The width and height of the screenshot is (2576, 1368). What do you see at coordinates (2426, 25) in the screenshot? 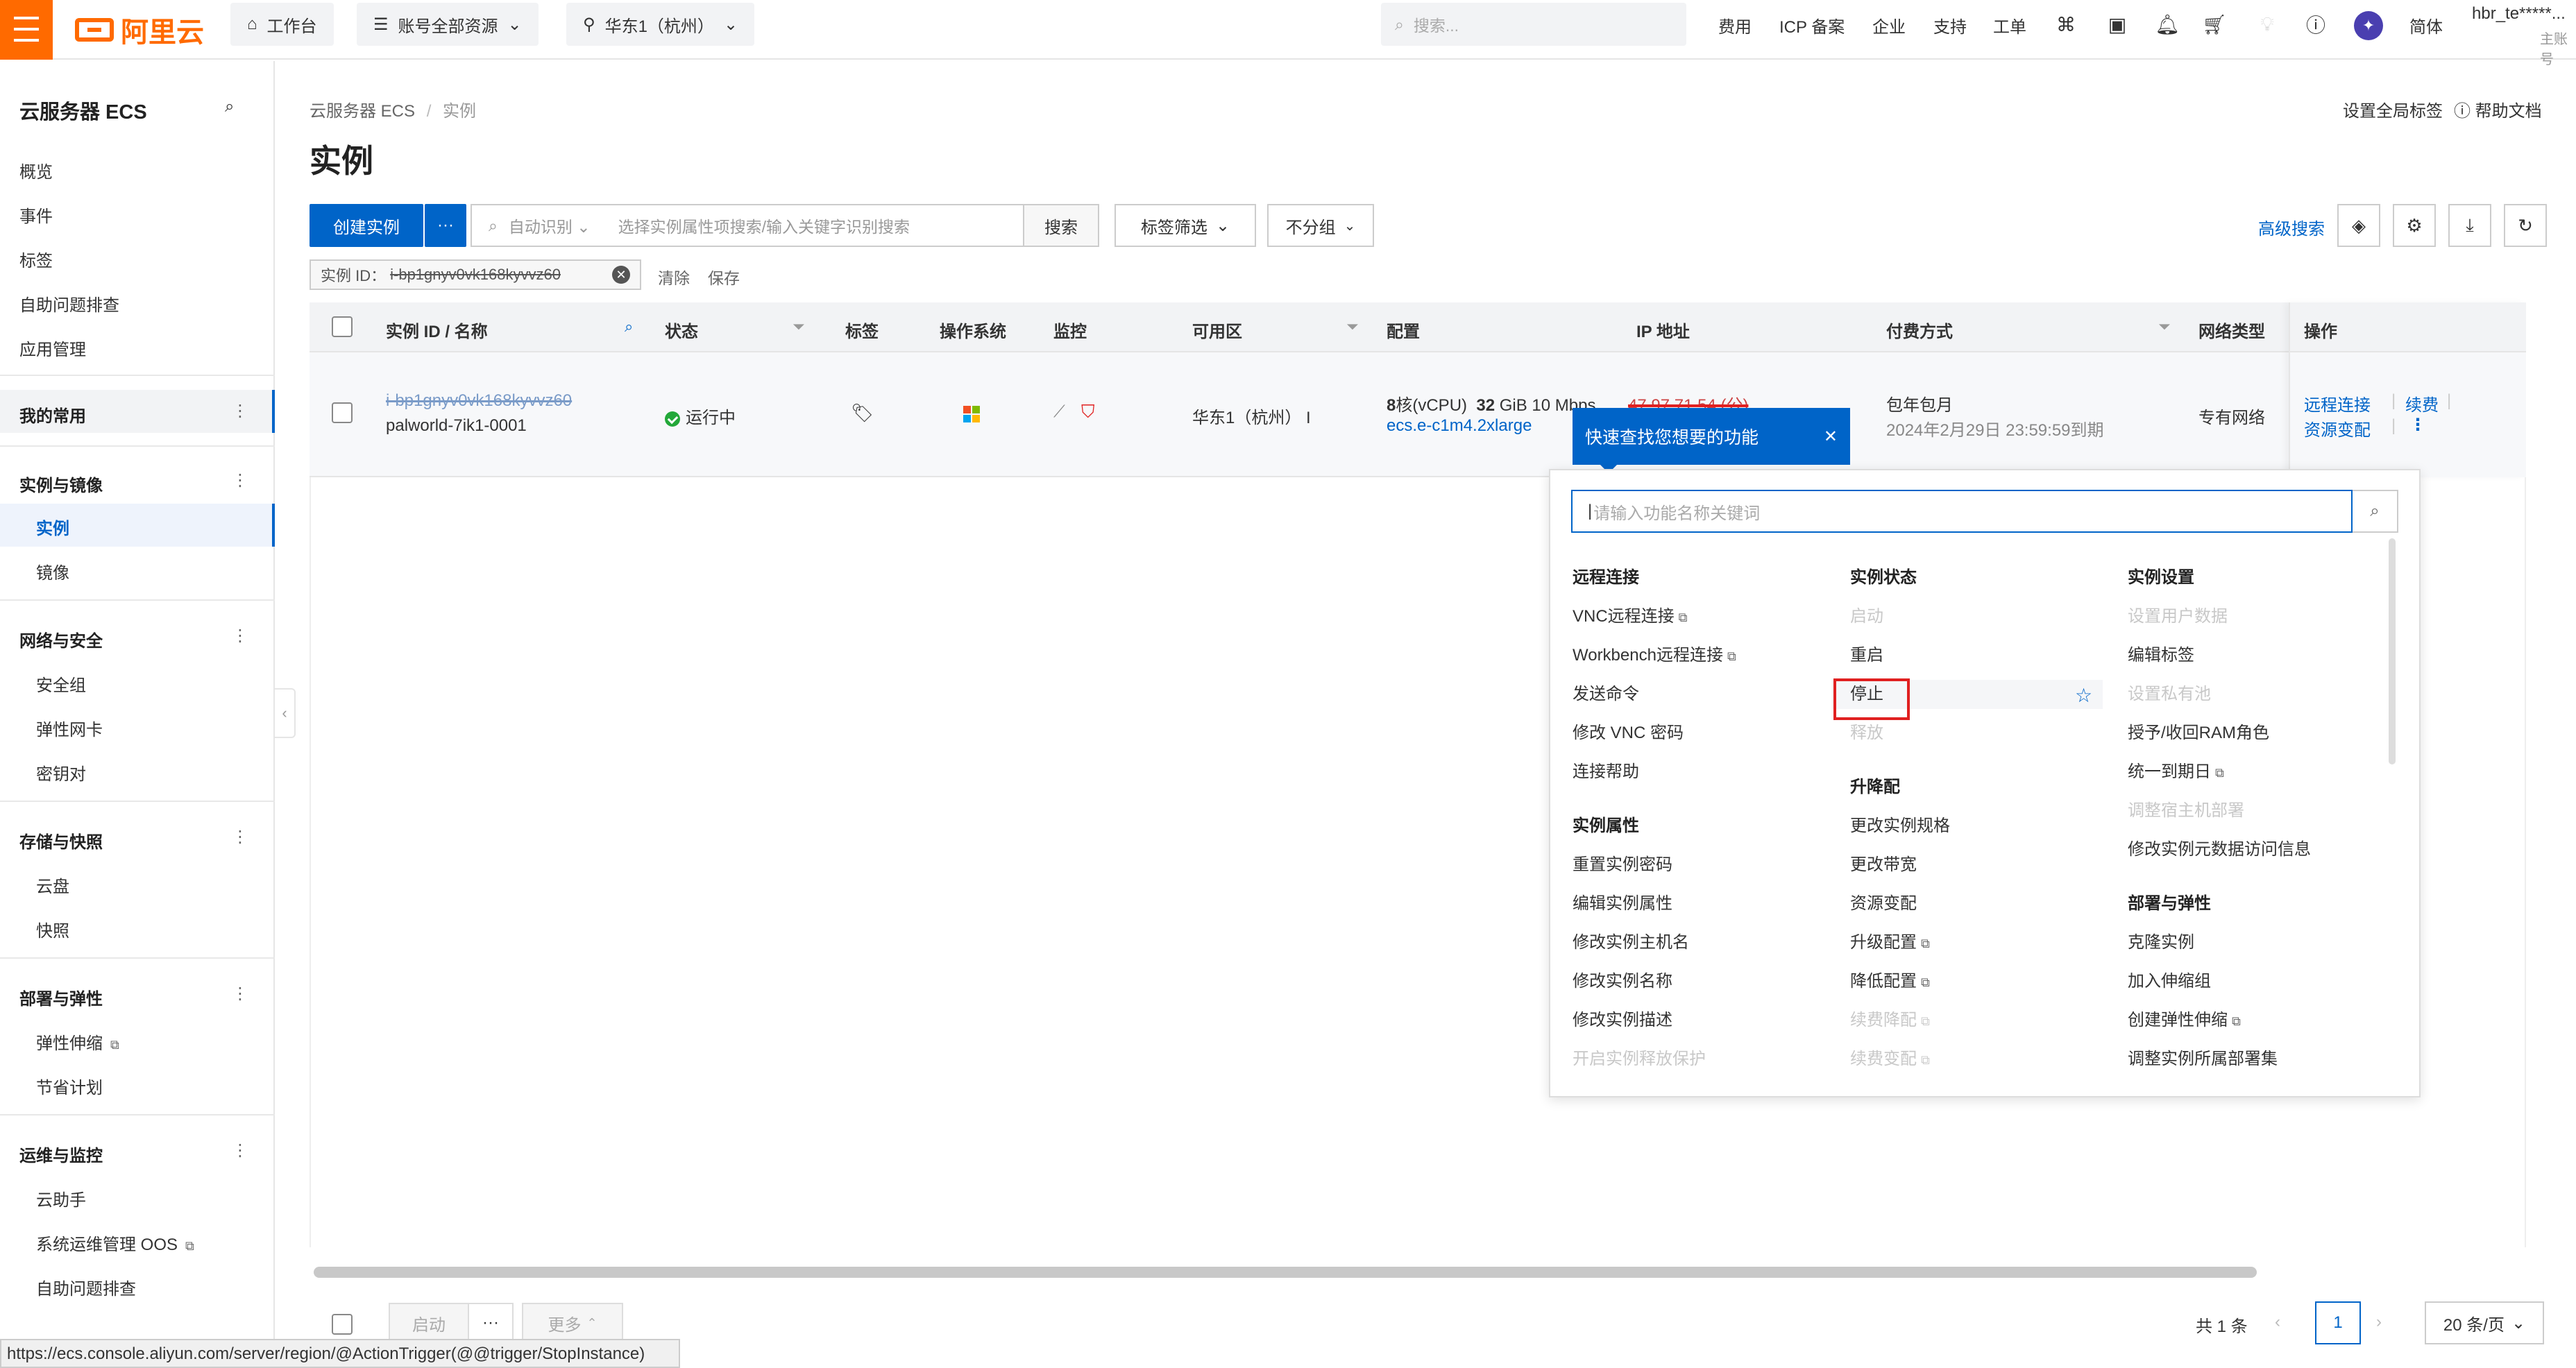
I see `language-switch: 简体` at bounding box center [2426, 25].